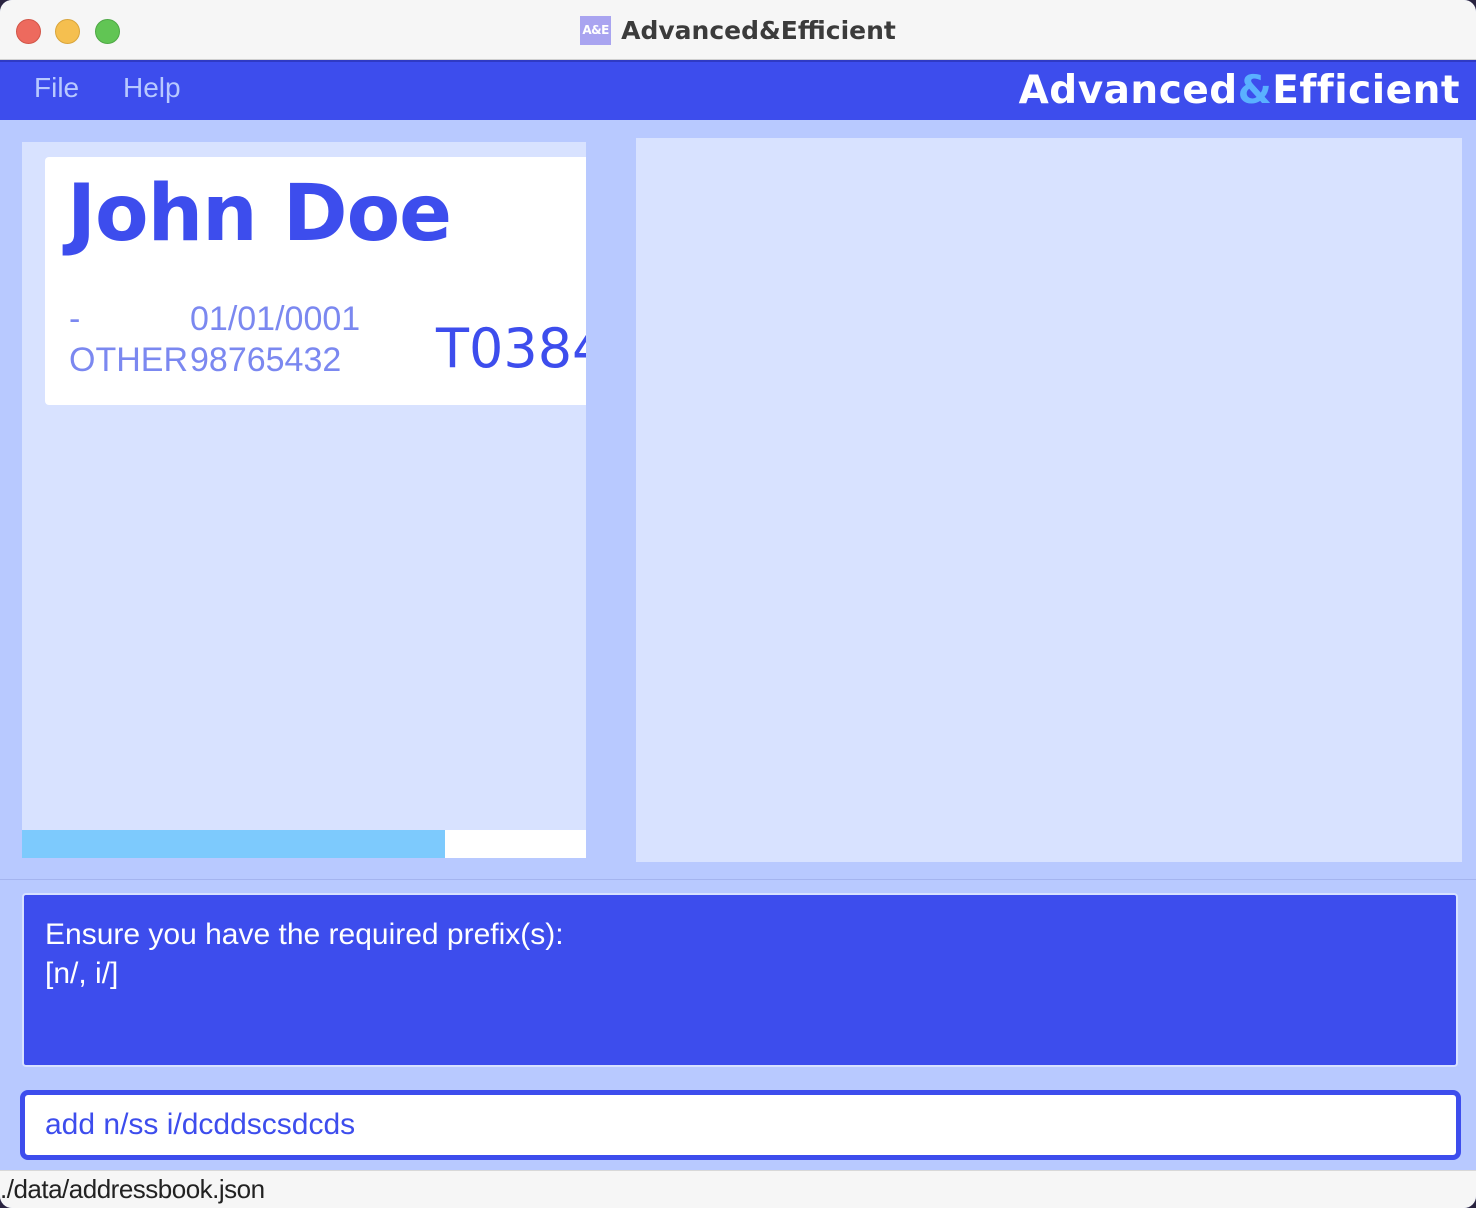  What do you see at coordinates (1366, 90) in the screenshot?
I see `brand-part2: Efficient` at bounding box center [1366, 90].